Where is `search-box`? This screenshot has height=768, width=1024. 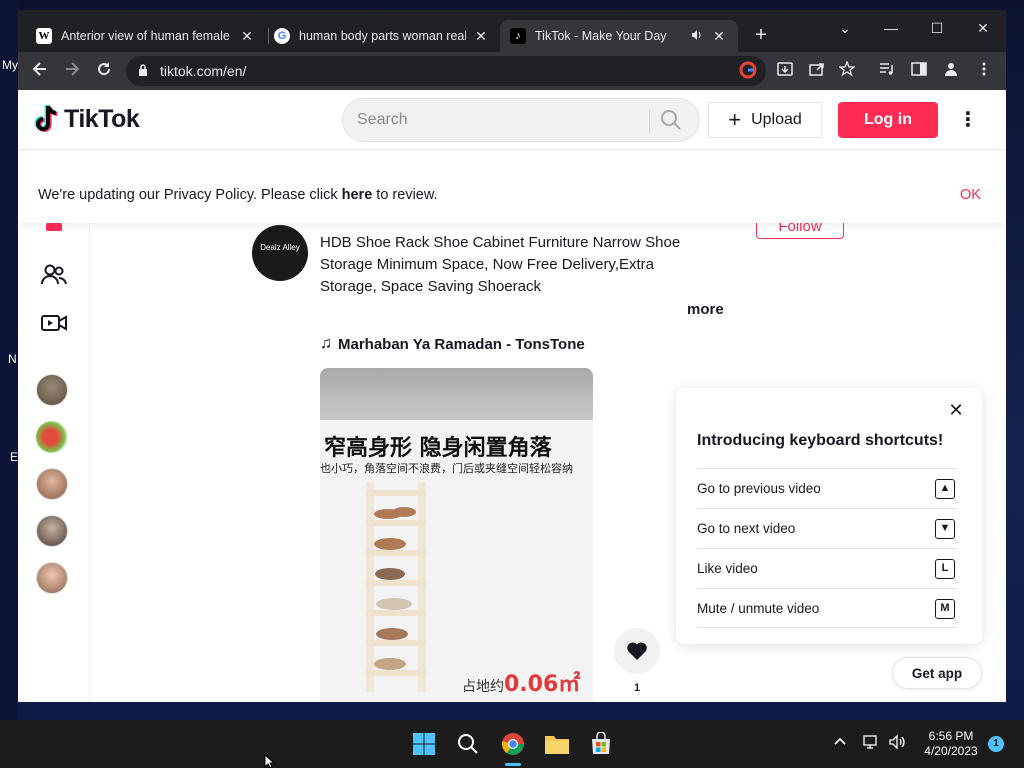
search-box is located at coordinates (521, 120).